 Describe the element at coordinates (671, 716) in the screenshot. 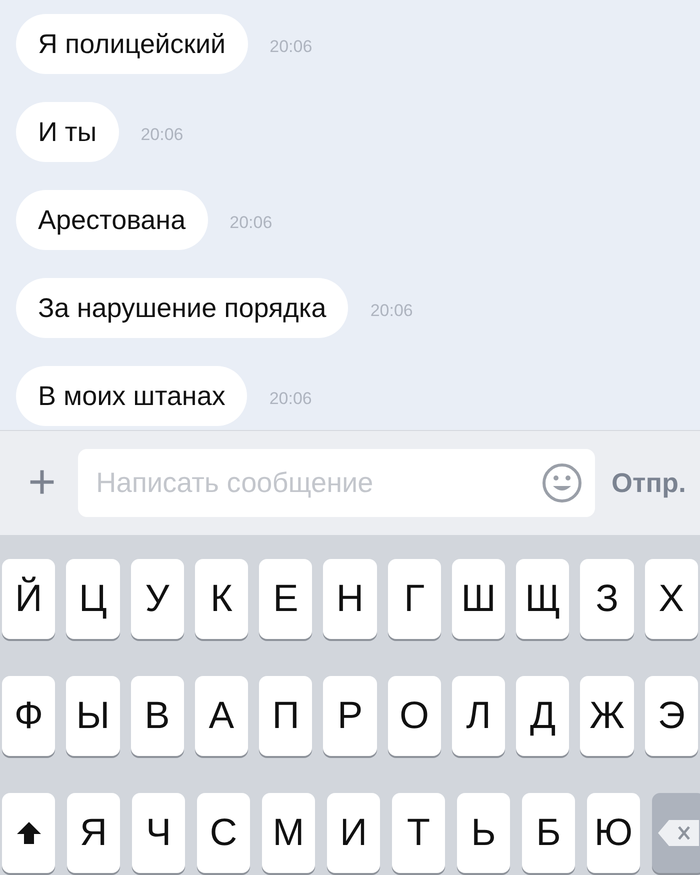

I see `keyboard-key: Э` at that location.